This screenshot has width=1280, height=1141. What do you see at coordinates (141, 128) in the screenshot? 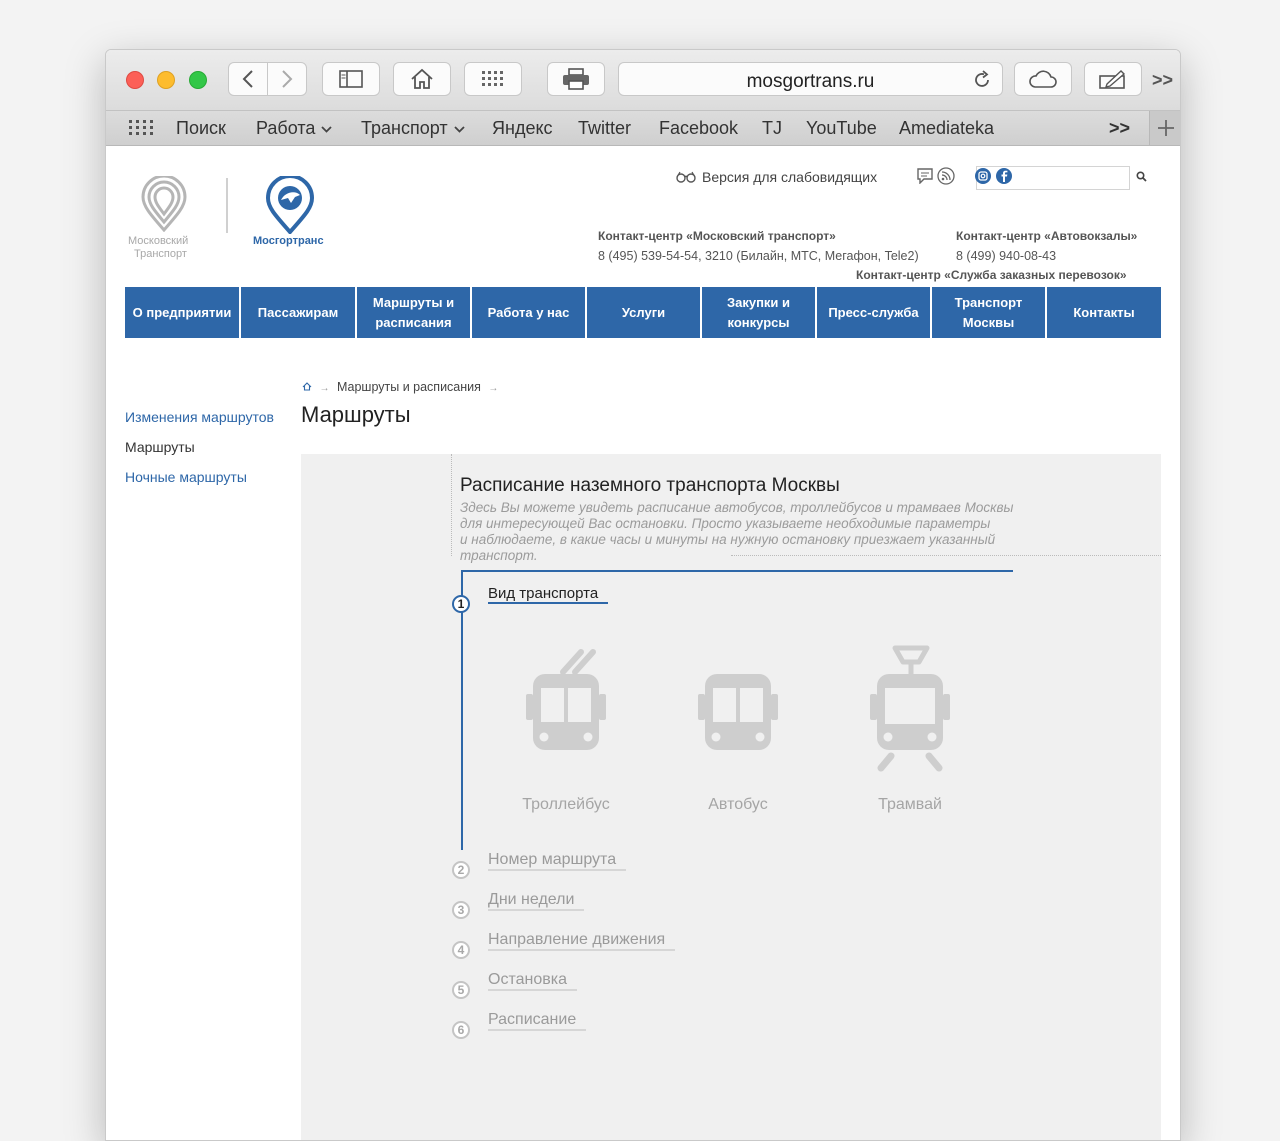
I see `apps-grid-icon` at bounding box center [141, 128].